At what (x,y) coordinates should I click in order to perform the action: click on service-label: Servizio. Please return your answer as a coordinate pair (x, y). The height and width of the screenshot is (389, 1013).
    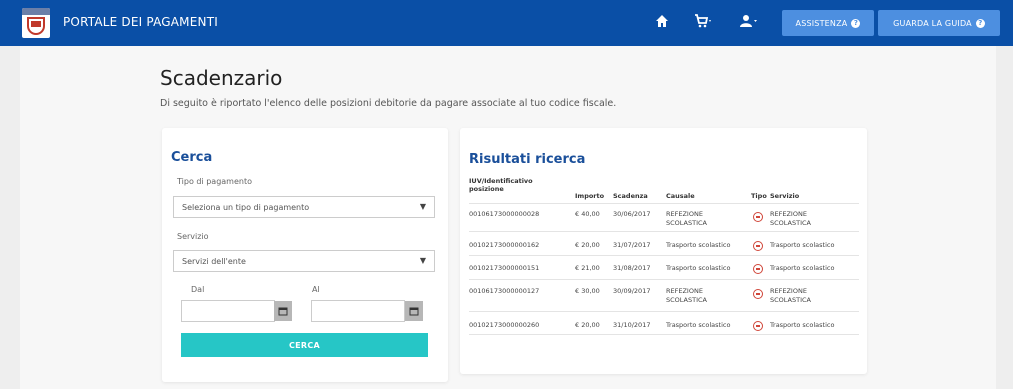
    Looking at the image, I should click on (193, 236).